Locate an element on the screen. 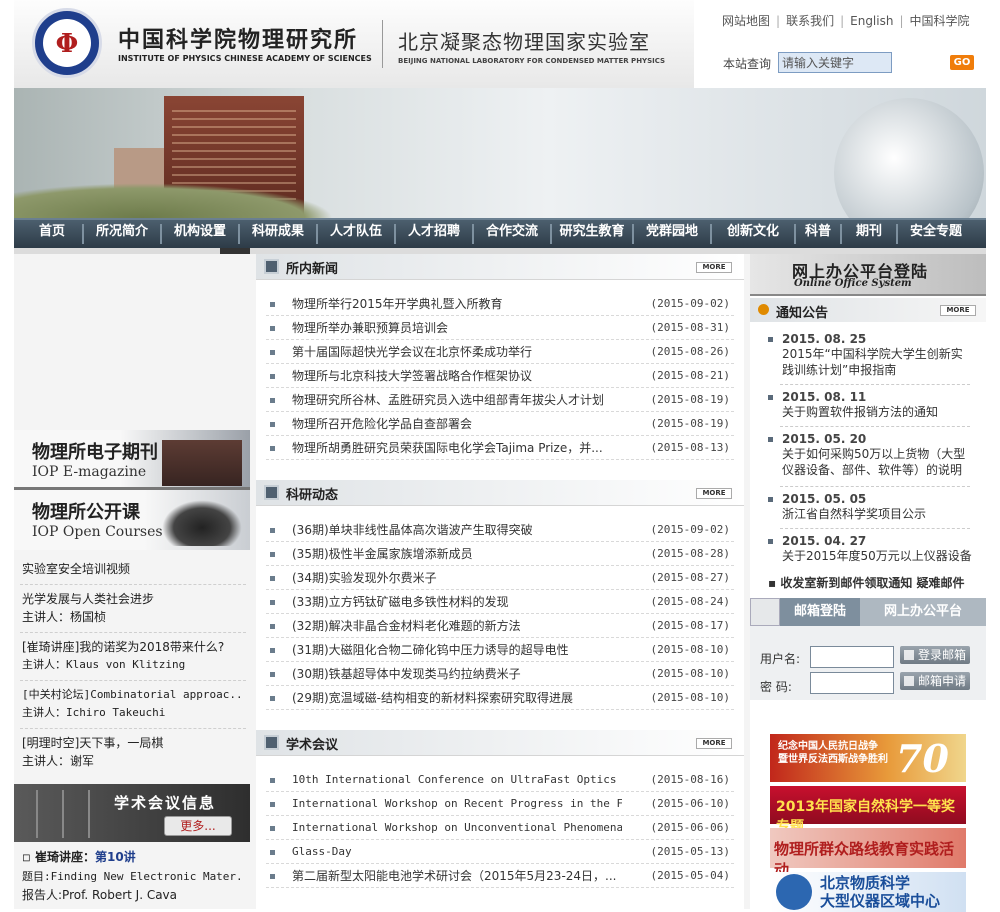  apply-mail-button: 邮箱申请 is located at coordinates (935, 681).